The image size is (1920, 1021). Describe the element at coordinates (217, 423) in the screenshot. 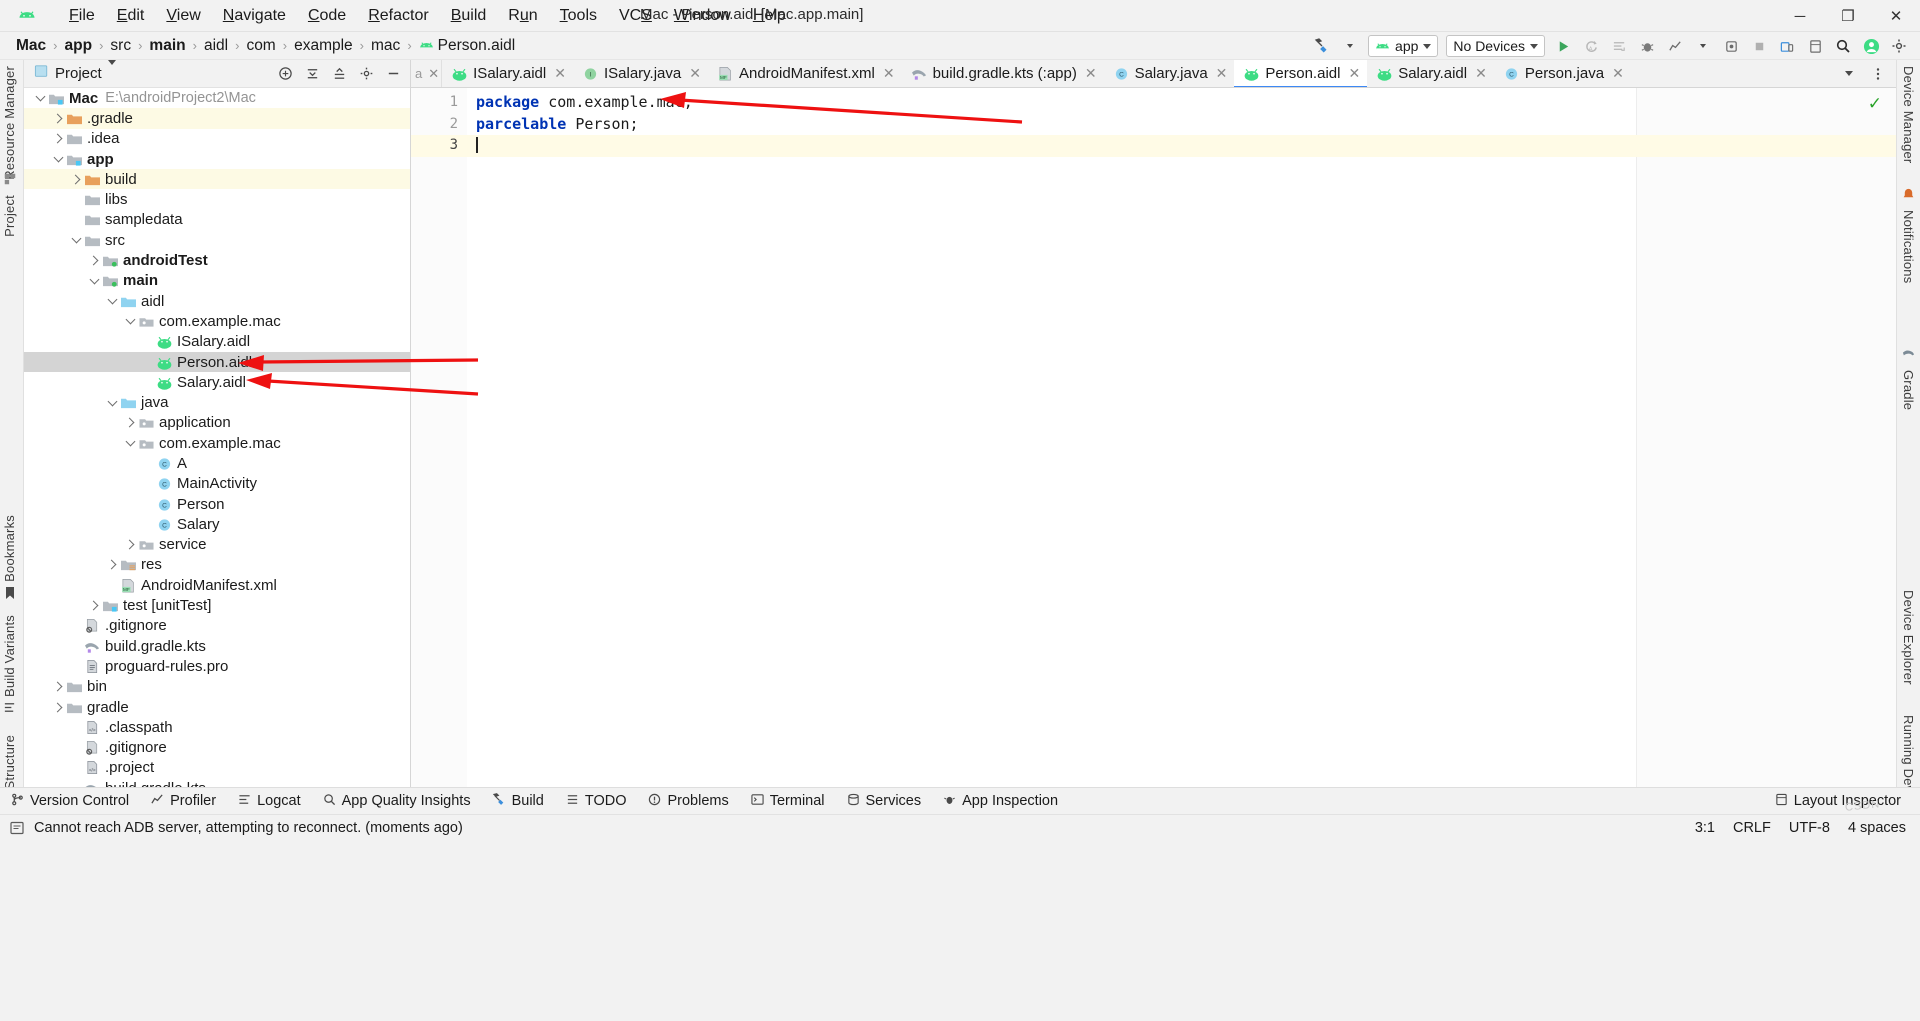

I see `tree-row: application` at that location.